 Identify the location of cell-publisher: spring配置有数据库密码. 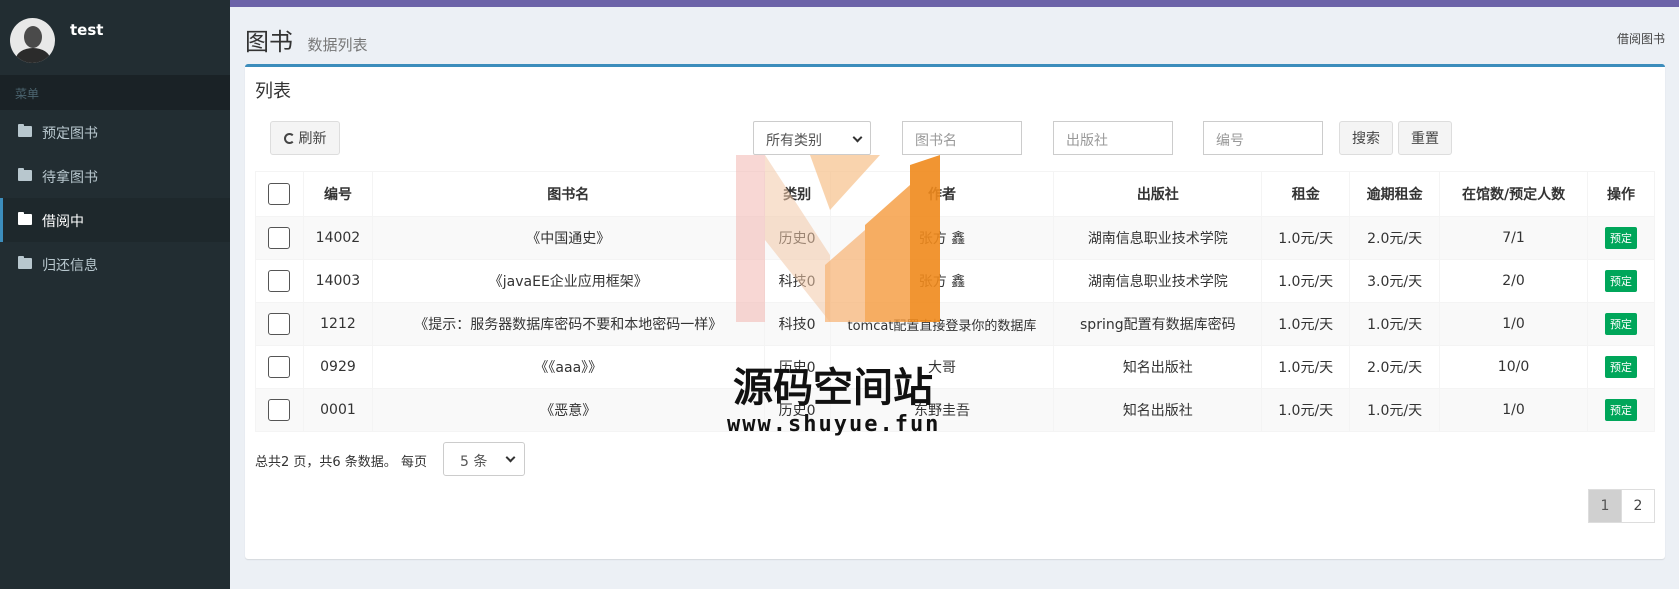
(1158, 324).